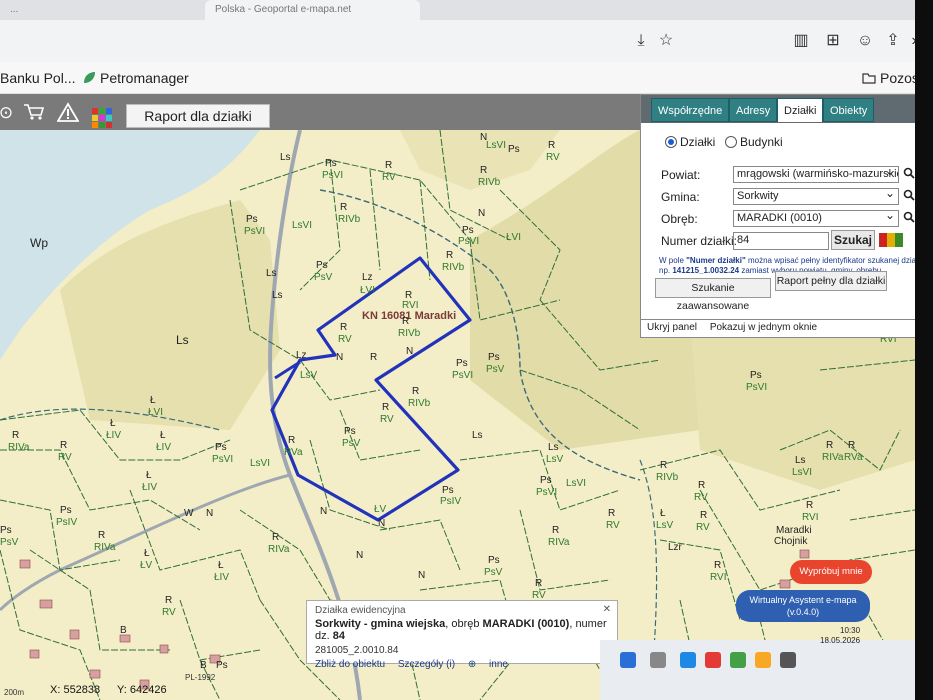 This screenshot has width=933, height=700. Describe the element at coordinates (68, 113) in the screenshot. I see `warning-icon` at that location.